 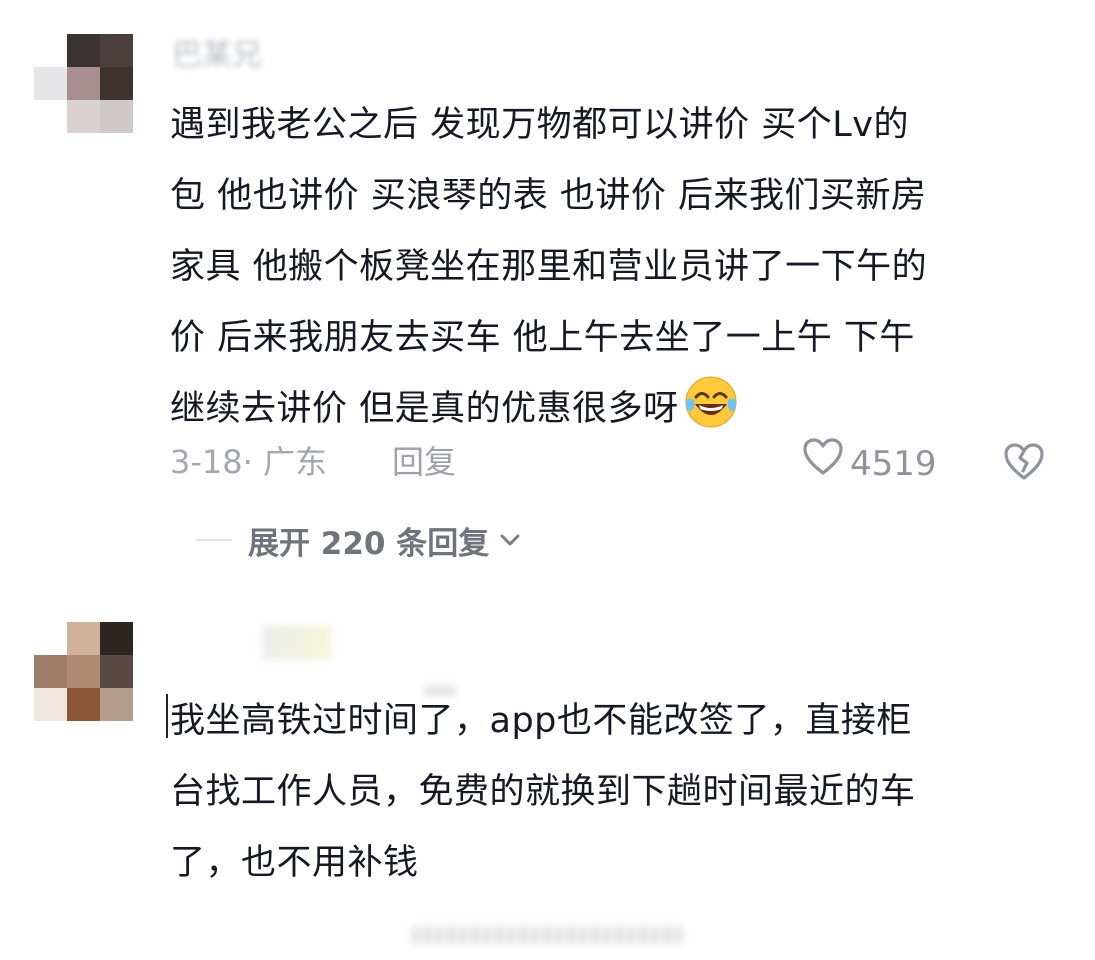 What do you see at coordinates (541, 721) in the screenshot?
I see `comment-text-line: 我坐高铁过时间了，app也不能改签了，直接柜` at bounding box center [541, 721].